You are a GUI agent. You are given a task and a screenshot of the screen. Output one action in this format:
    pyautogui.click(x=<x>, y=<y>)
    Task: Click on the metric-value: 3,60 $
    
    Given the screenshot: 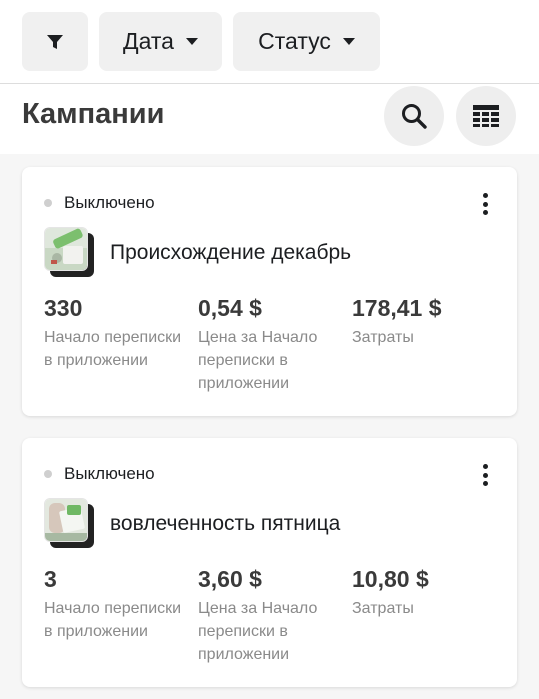 What is the action you would take?
    pyautogui.click(x=230, y=579)
    